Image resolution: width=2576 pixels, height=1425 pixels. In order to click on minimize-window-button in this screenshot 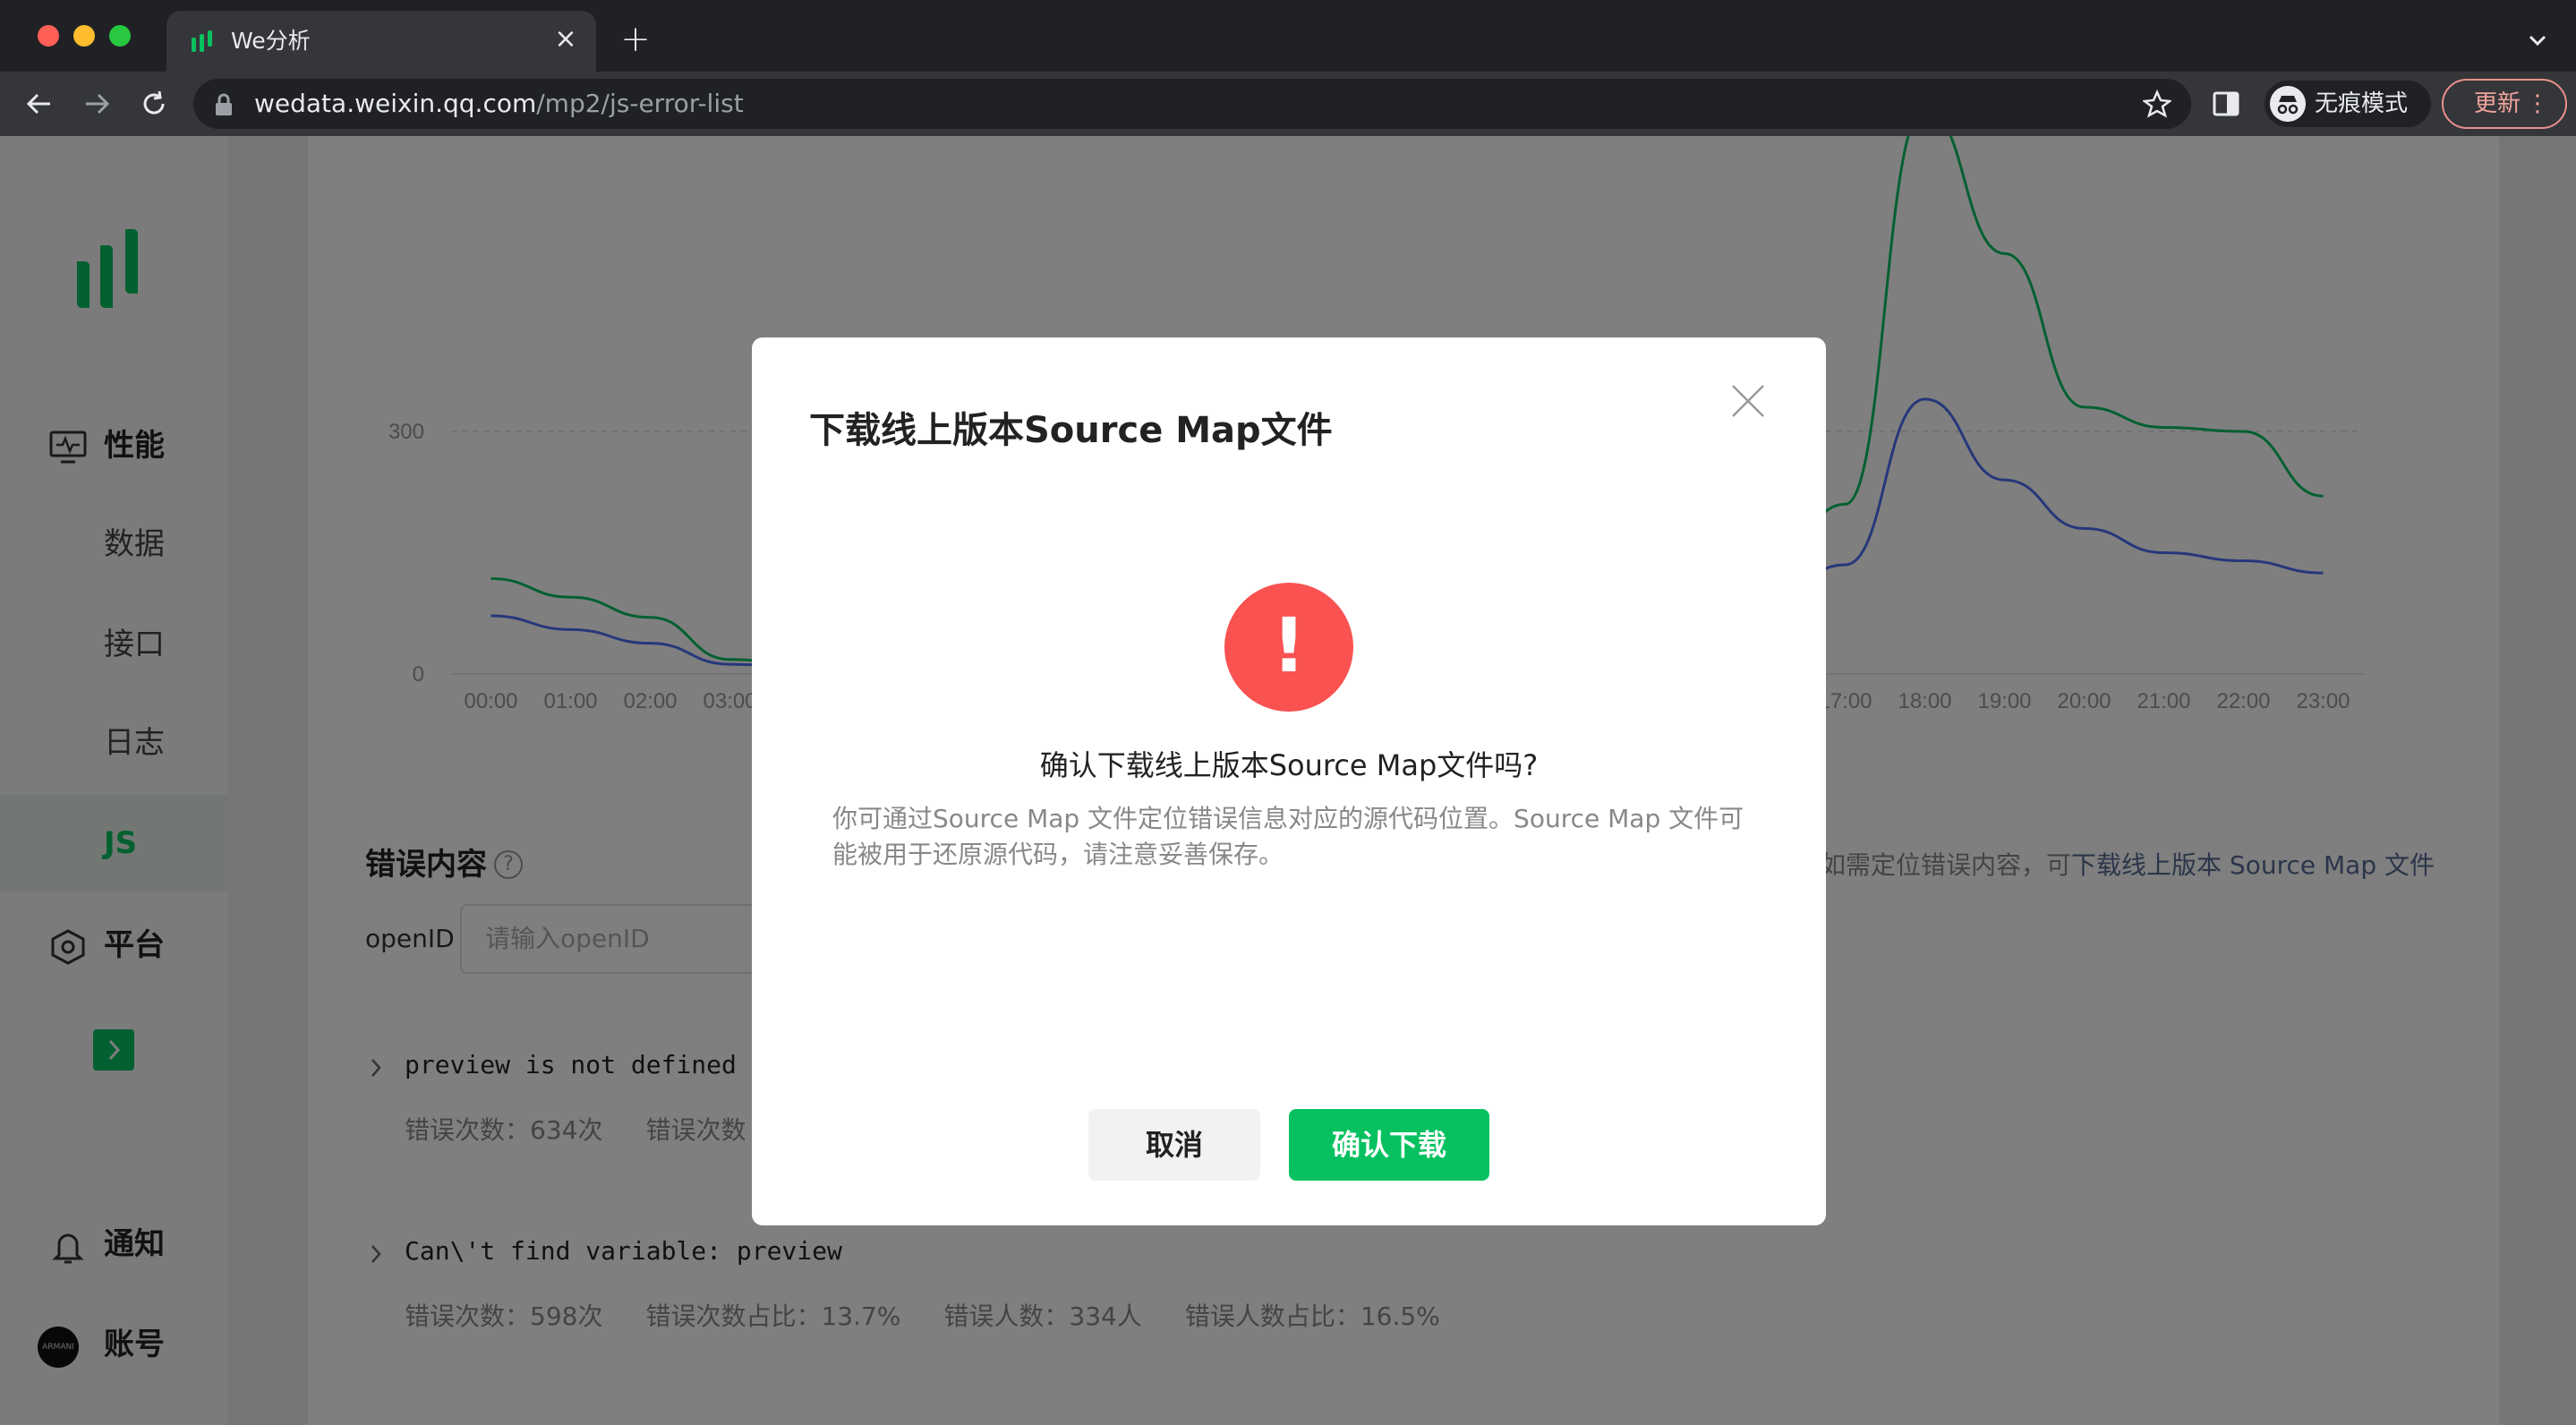, I will do `click(84, 36)`.